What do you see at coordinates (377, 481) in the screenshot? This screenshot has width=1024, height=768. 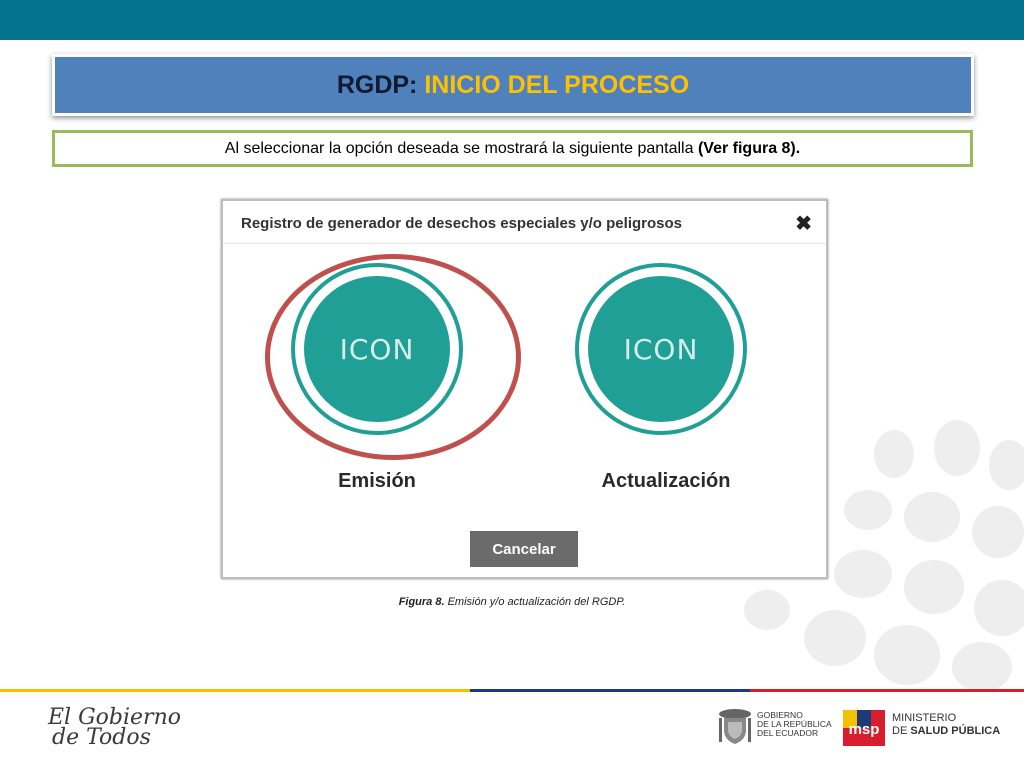 I see `emision-label: Emisión` at bounding box center [377, 481].